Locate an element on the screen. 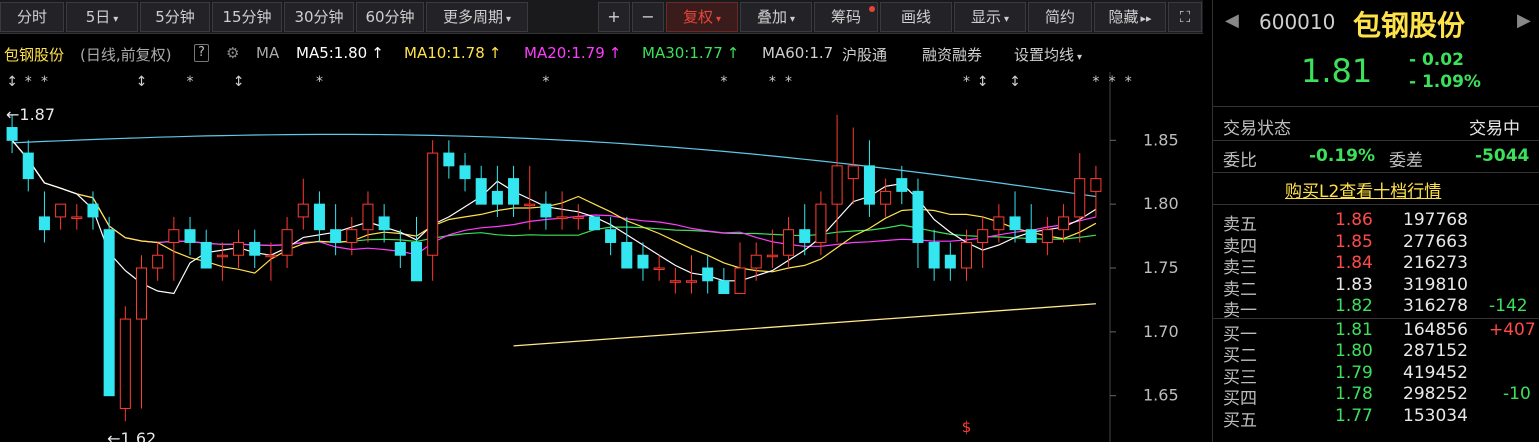  ma20-value: MA20:1.79 ↑ is located at coordinates (573, 53).